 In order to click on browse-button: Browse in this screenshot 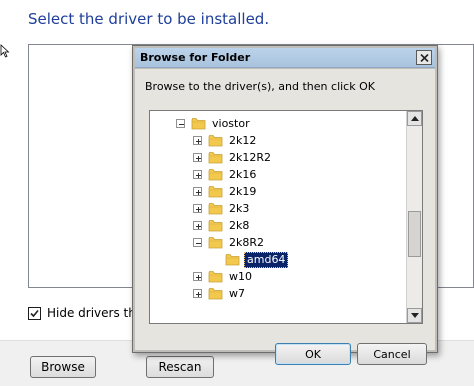, I will do `click(63, 367)`.